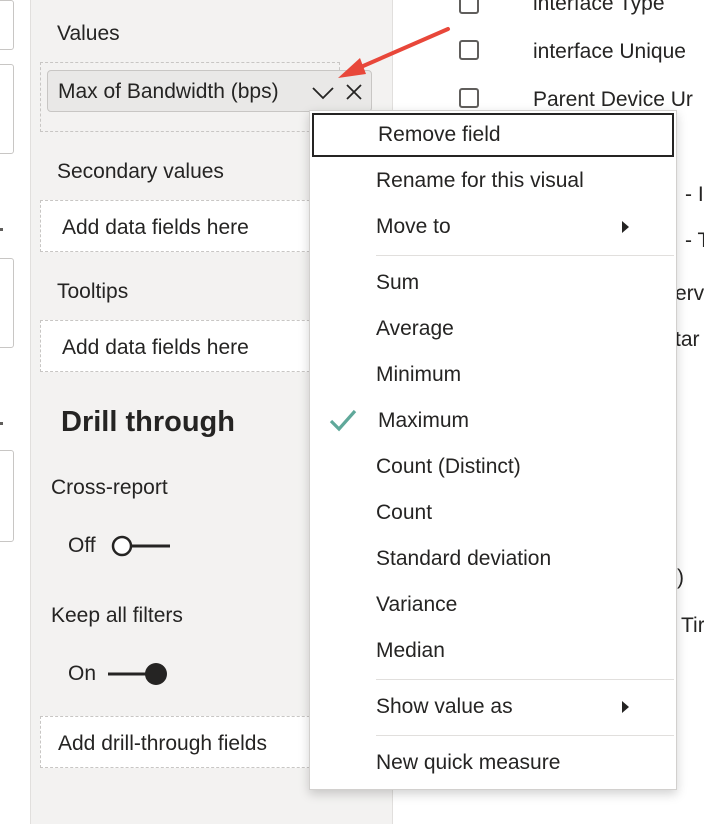  I want to click on field-fragment: tar, so click(687, 339).